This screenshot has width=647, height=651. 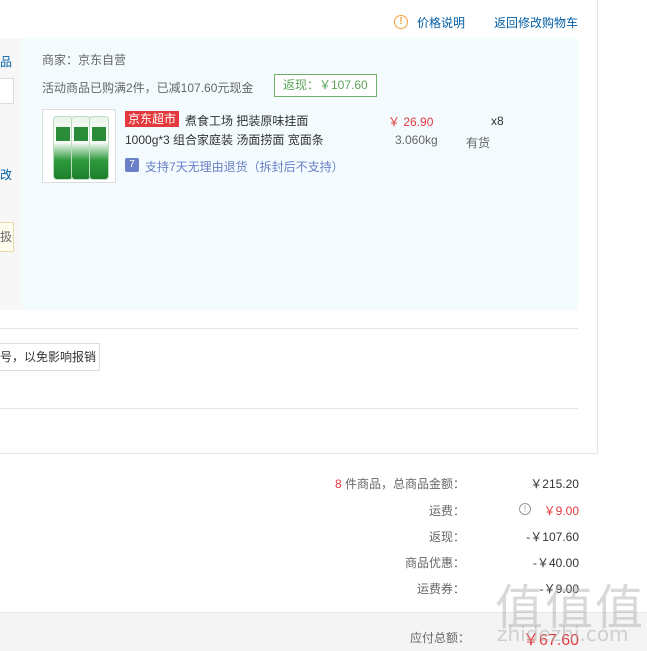 What do you see at coordinates (497, 121) in the screenshot?
I see `product-quantity: x8` at bounding box center [497, 121].